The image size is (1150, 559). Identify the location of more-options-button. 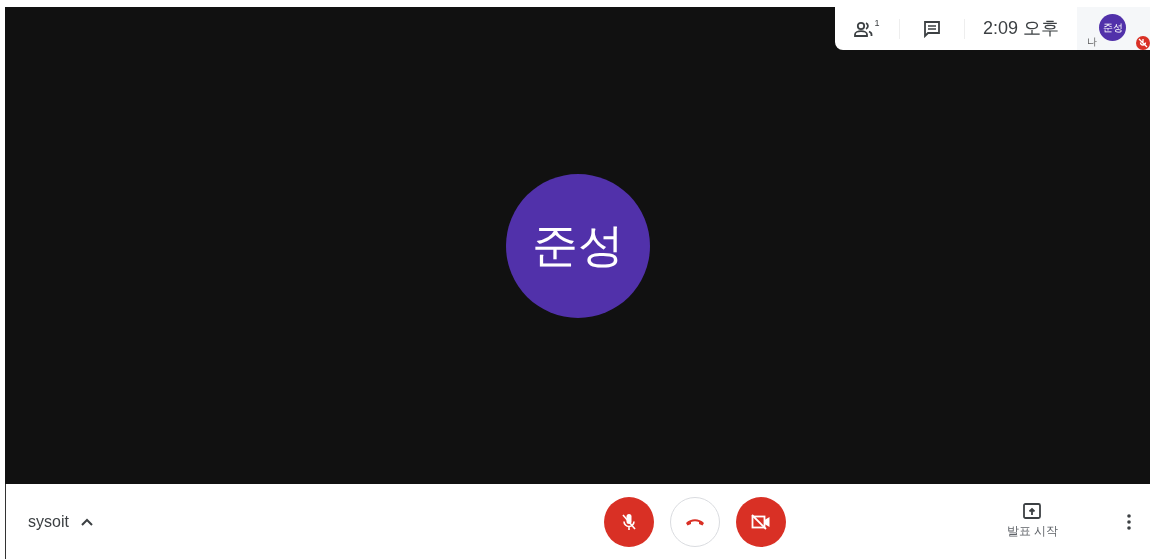
(1129, 521).